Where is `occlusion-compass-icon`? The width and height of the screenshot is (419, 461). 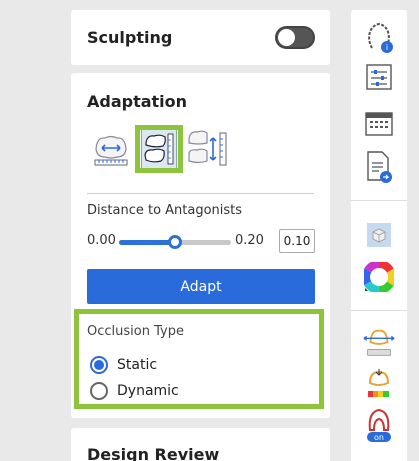
occlusion-compass-icon is located at coordinates (379, 342).